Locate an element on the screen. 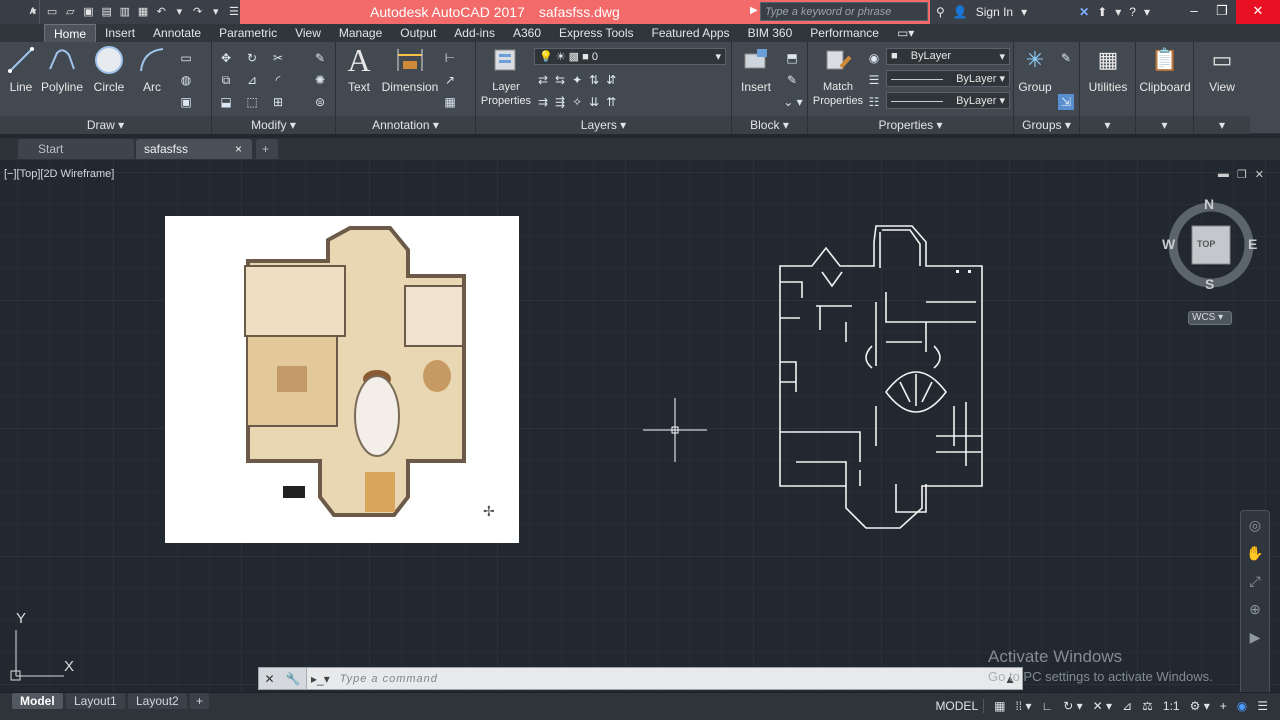 This screenshot has height=720, width=1280. customize-command-icon: 🔧 is located at coordinates (293, 679).